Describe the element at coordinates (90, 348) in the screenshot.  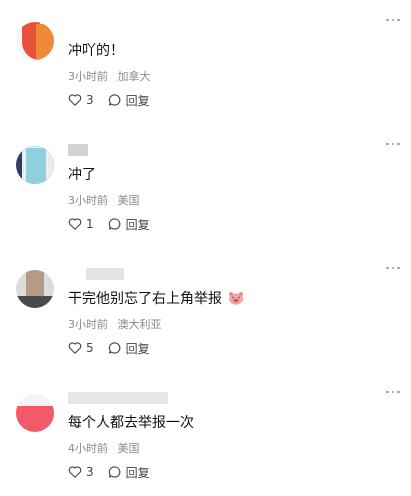
I see `like-count: 5` at that location.